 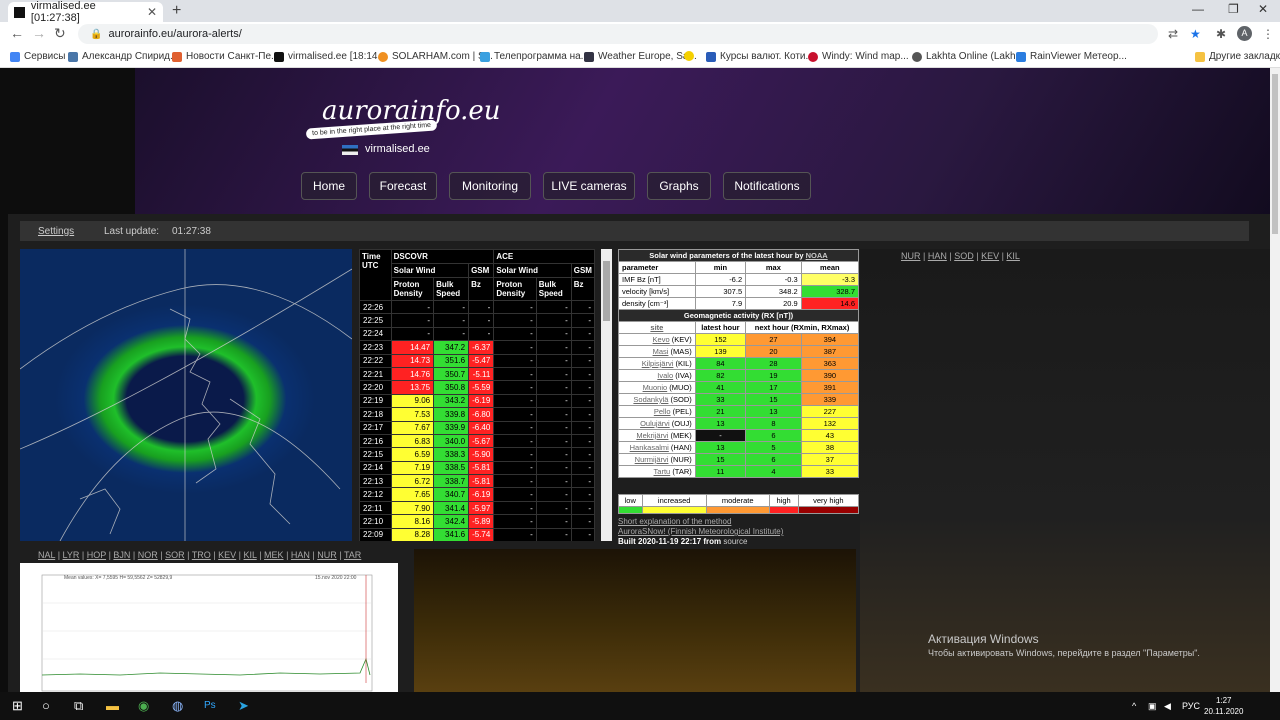 I want to click on menu-icon: ⋮, so click(x=1268, y=34).